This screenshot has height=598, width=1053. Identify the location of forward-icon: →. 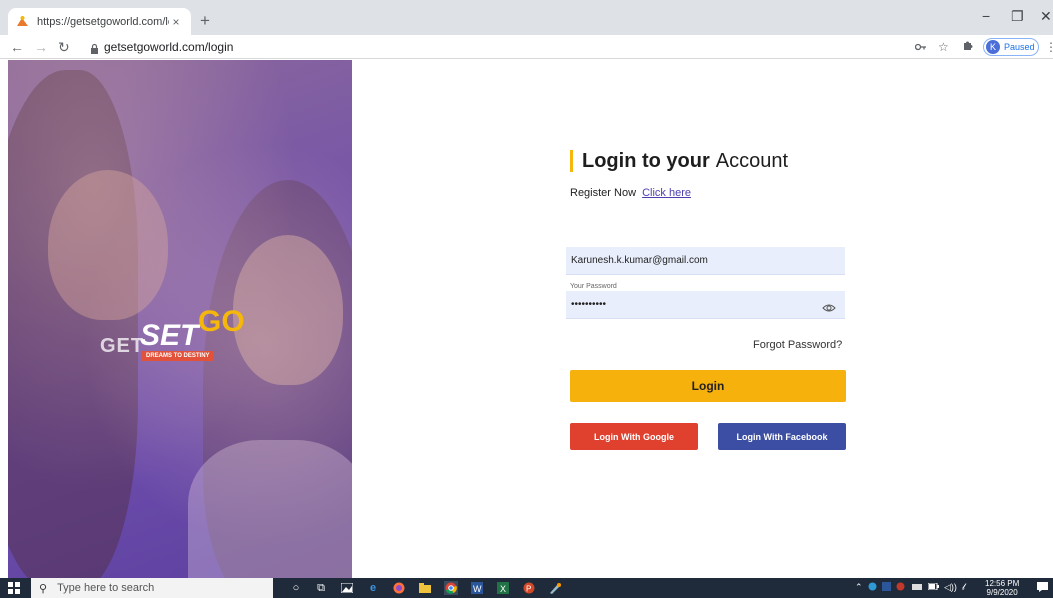
(41, 47).